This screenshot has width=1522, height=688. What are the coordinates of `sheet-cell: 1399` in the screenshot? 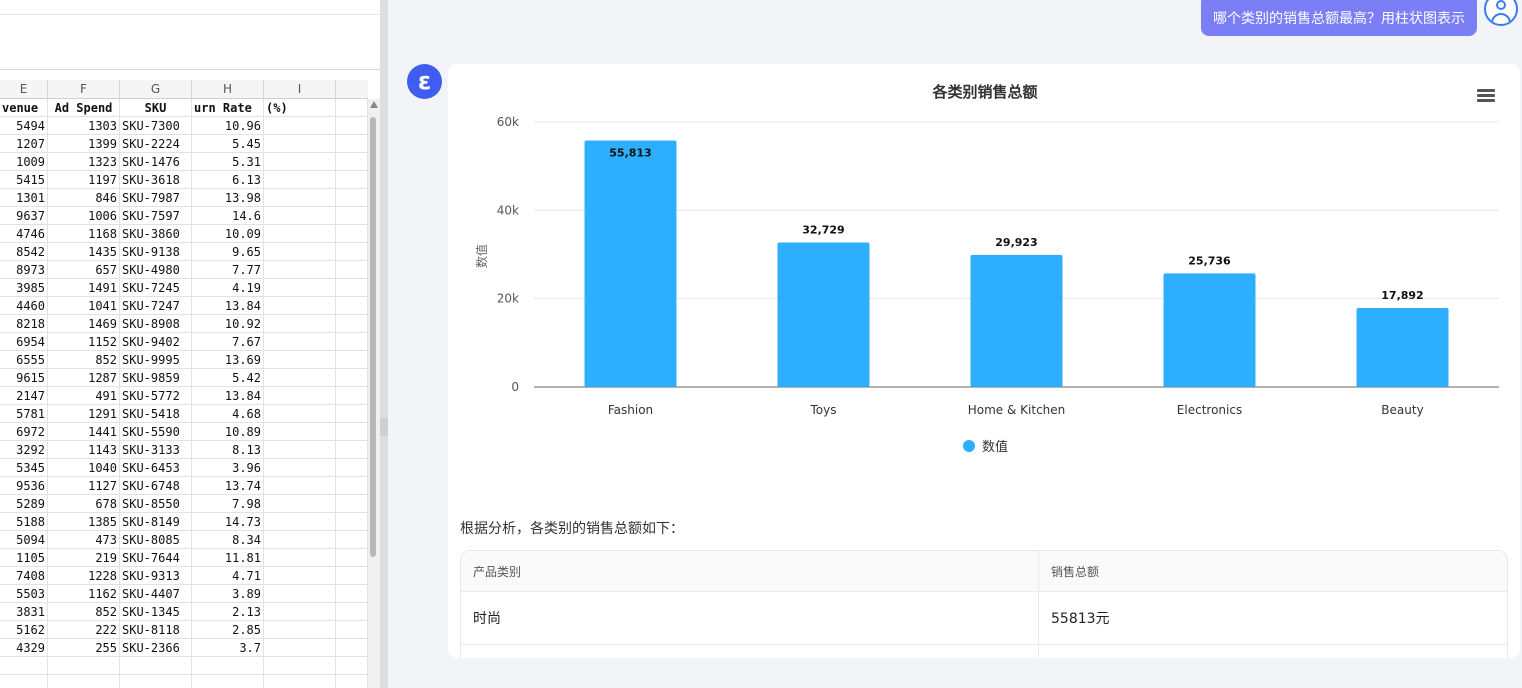 It's located at (84, 144).